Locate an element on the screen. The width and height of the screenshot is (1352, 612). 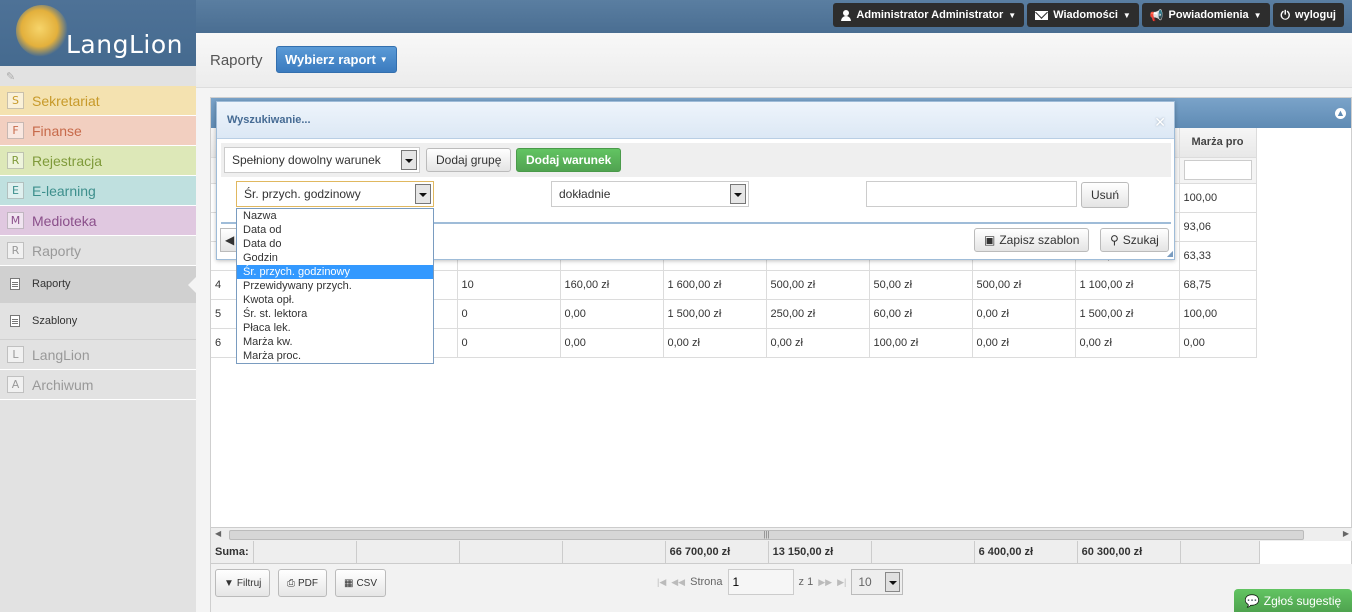
field-option: Śr. st. lektora is located at coordinates (335, 314).